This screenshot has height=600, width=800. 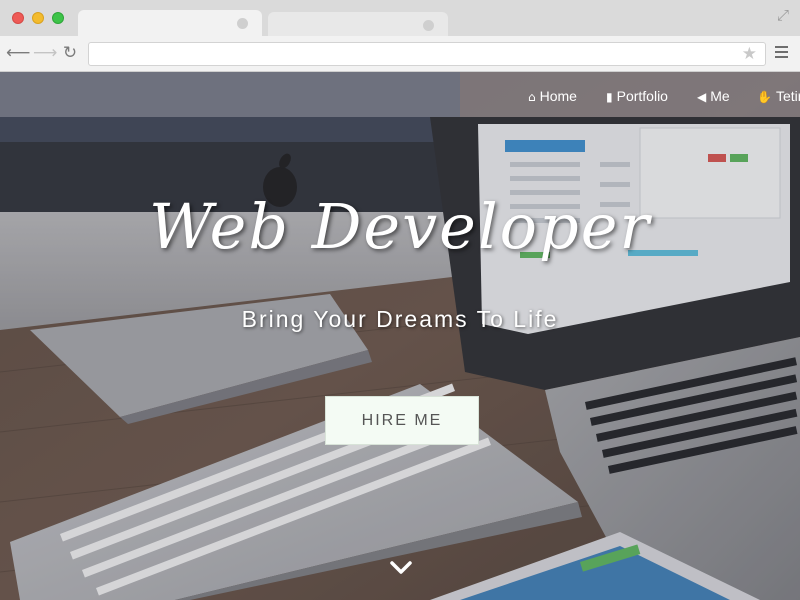 I want to click on tab-strip: ⤢, so click(x=400, y=18).